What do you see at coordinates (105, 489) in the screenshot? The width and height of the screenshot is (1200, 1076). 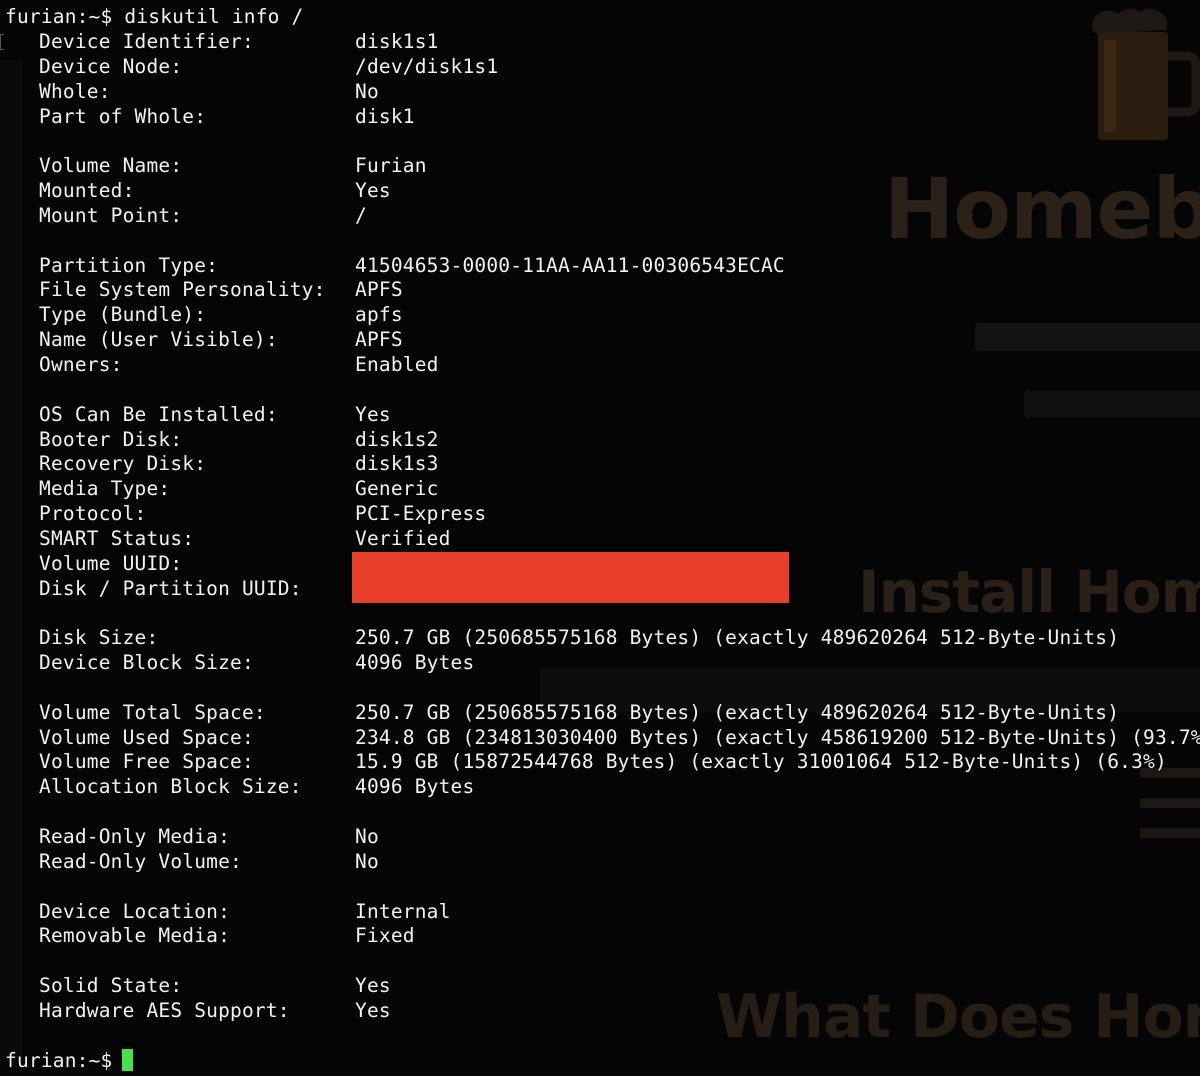 I see `info-label: Media Type:` at bounding box center [105, 489].